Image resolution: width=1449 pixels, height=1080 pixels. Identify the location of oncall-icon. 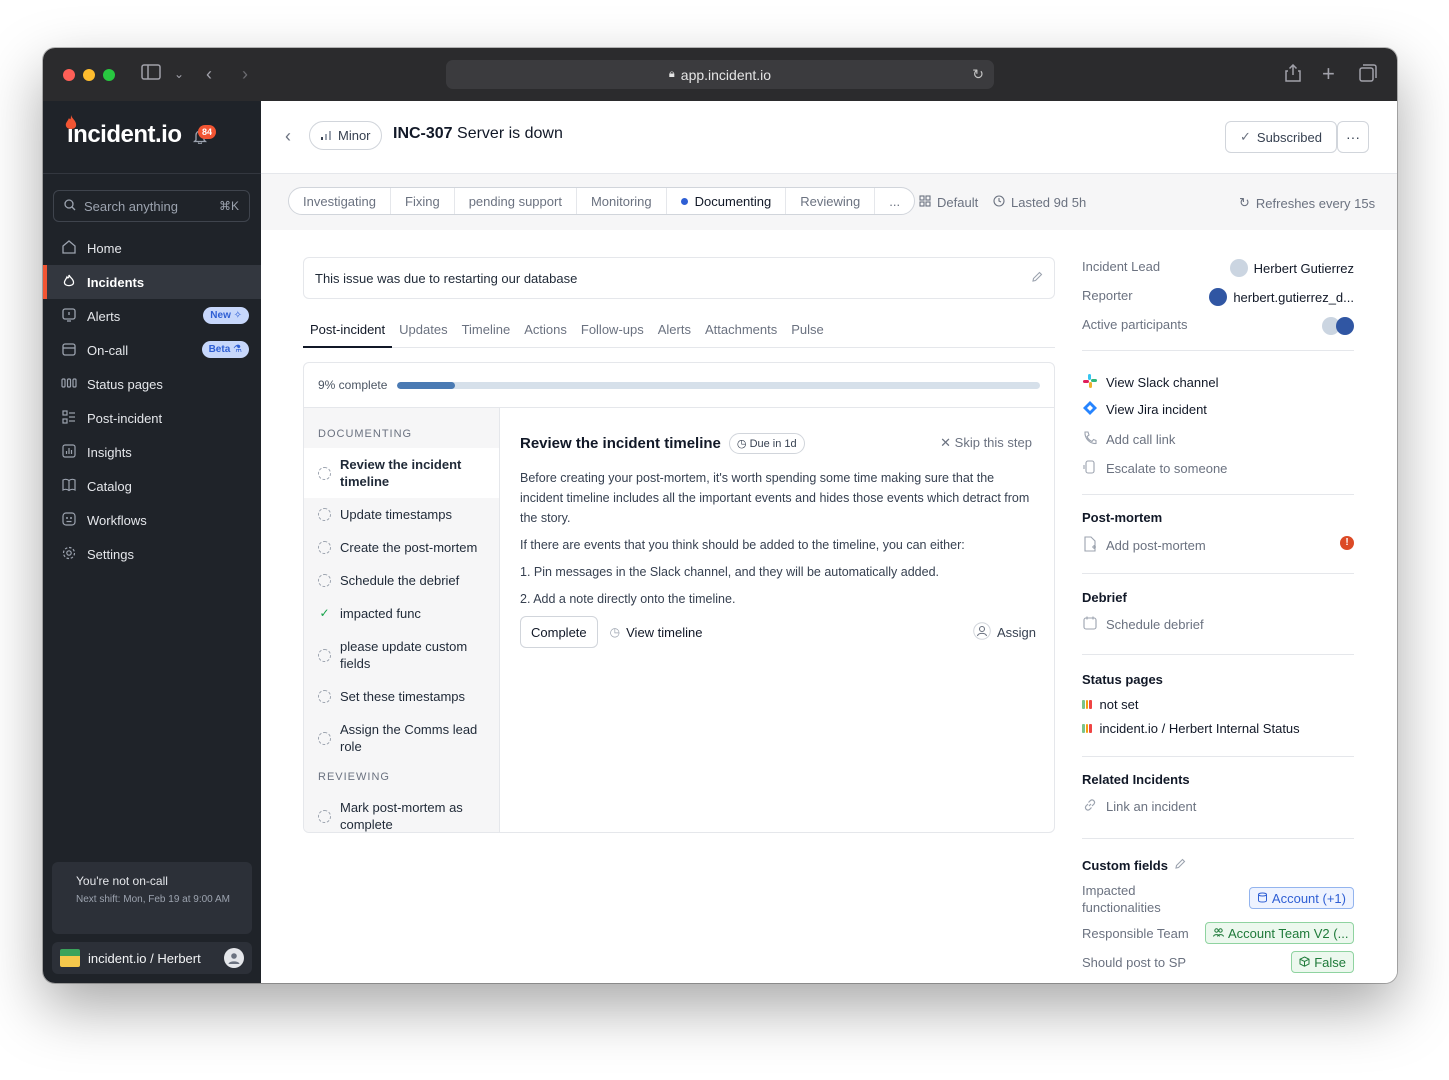
(69, 350).